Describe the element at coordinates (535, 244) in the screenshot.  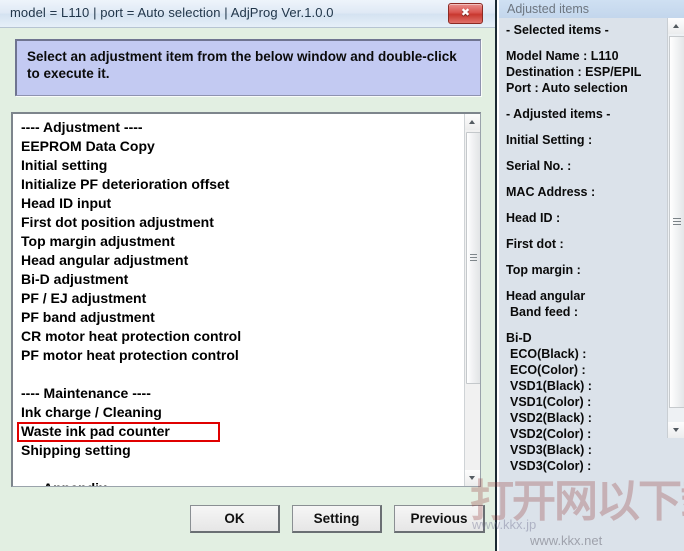
I see `panel-line: First dot :` at that location.